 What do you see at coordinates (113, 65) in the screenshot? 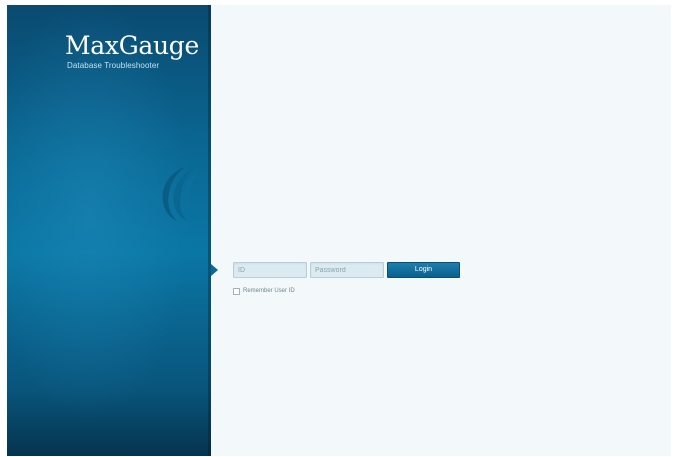
I see `brand-tagline: Database Troubleshooter` at bounding box center [113, 65].